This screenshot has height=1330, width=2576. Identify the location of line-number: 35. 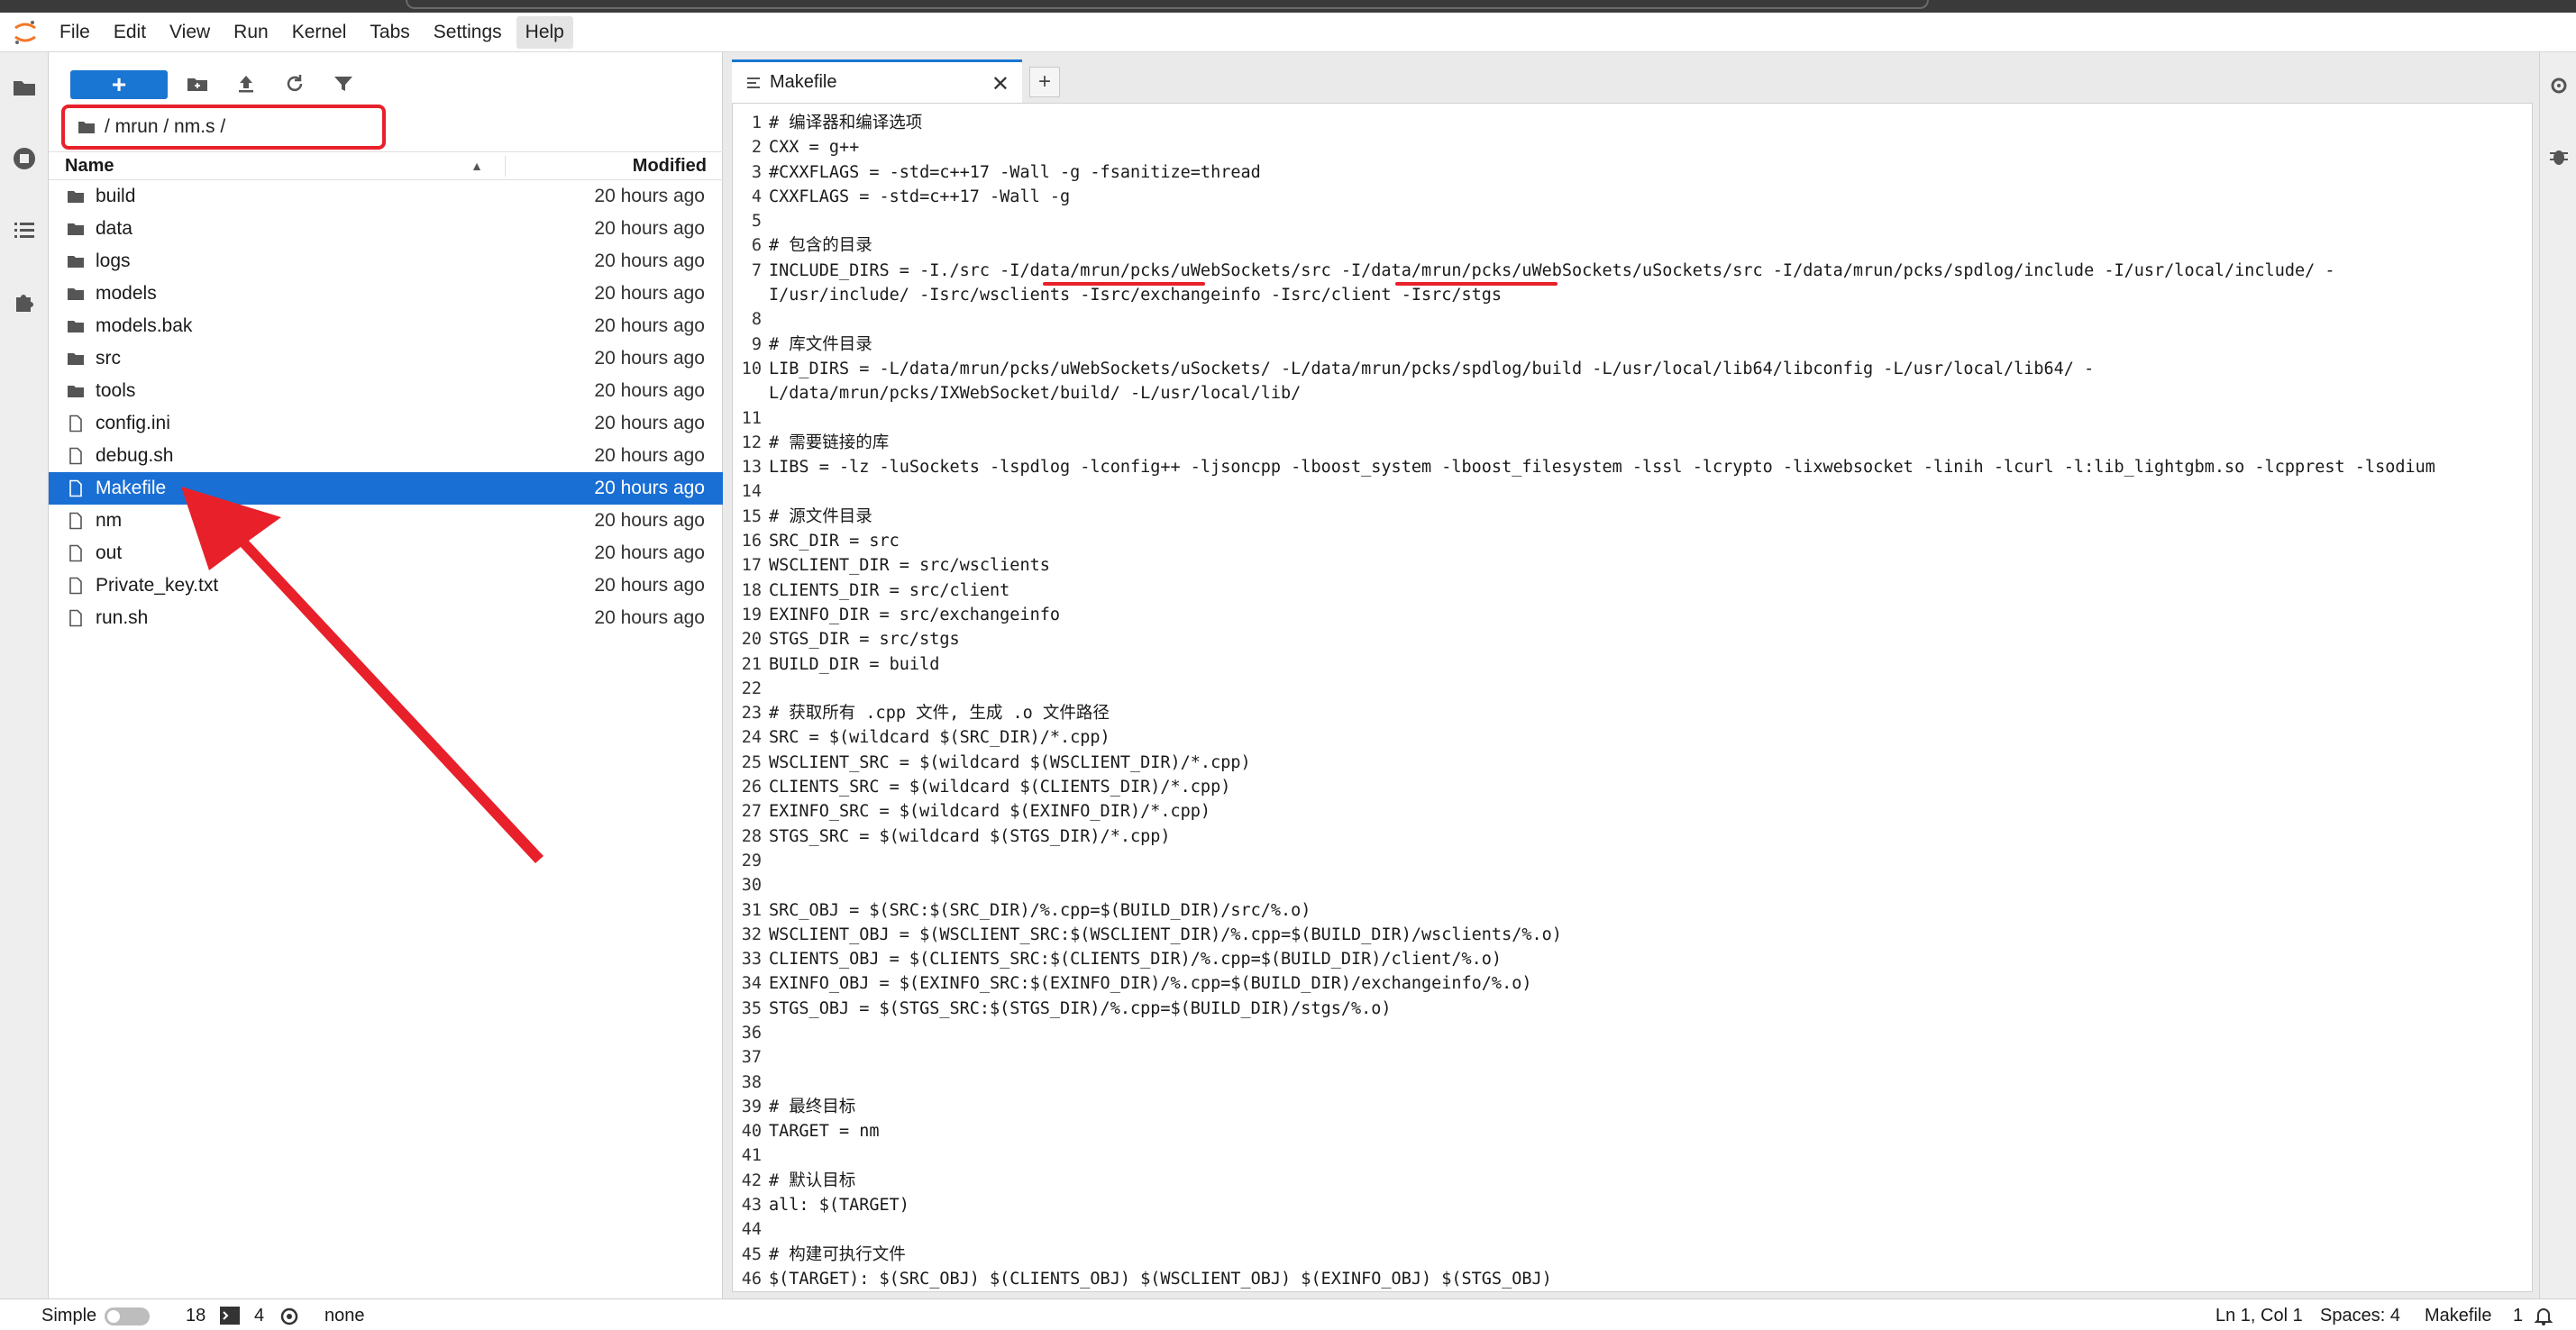
(751, 1008).